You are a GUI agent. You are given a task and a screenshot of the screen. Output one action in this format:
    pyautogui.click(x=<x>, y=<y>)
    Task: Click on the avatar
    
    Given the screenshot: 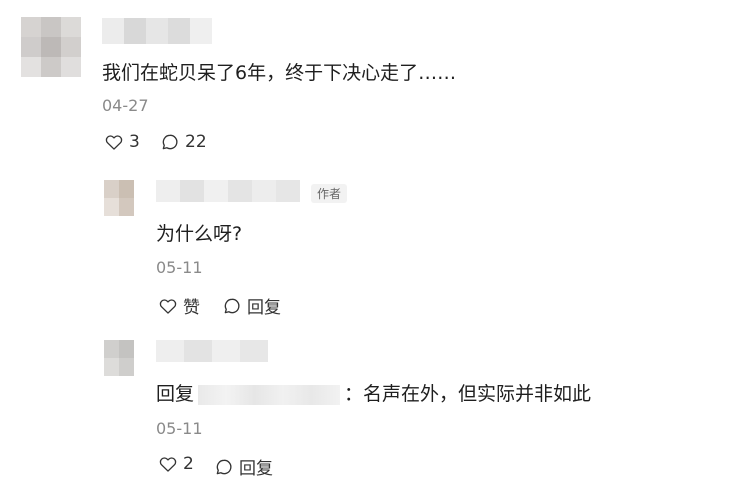 What is the action you would take?
    pyautogui.click(x=51, y=47)
    